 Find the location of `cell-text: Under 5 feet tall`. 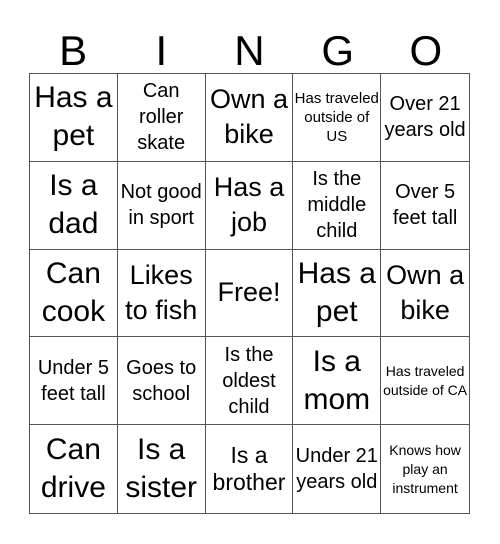

cell-text: Under 5 feet tall is located at coordinates (73, 380).